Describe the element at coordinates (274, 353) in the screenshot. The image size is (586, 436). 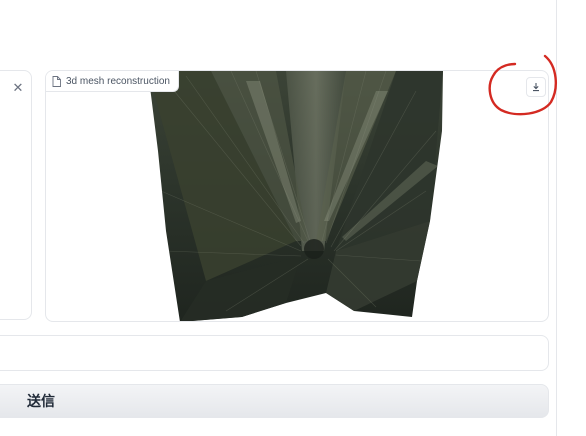
I see `text-input` at that location.